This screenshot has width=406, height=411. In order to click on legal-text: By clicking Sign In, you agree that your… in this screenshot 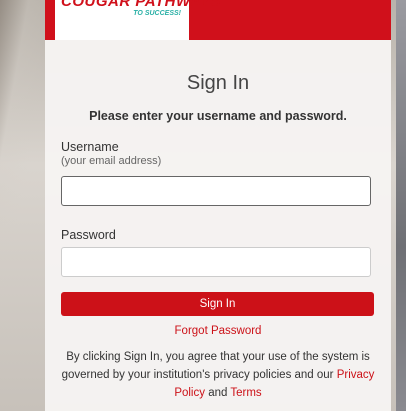, I will do `click(215, 366)`.